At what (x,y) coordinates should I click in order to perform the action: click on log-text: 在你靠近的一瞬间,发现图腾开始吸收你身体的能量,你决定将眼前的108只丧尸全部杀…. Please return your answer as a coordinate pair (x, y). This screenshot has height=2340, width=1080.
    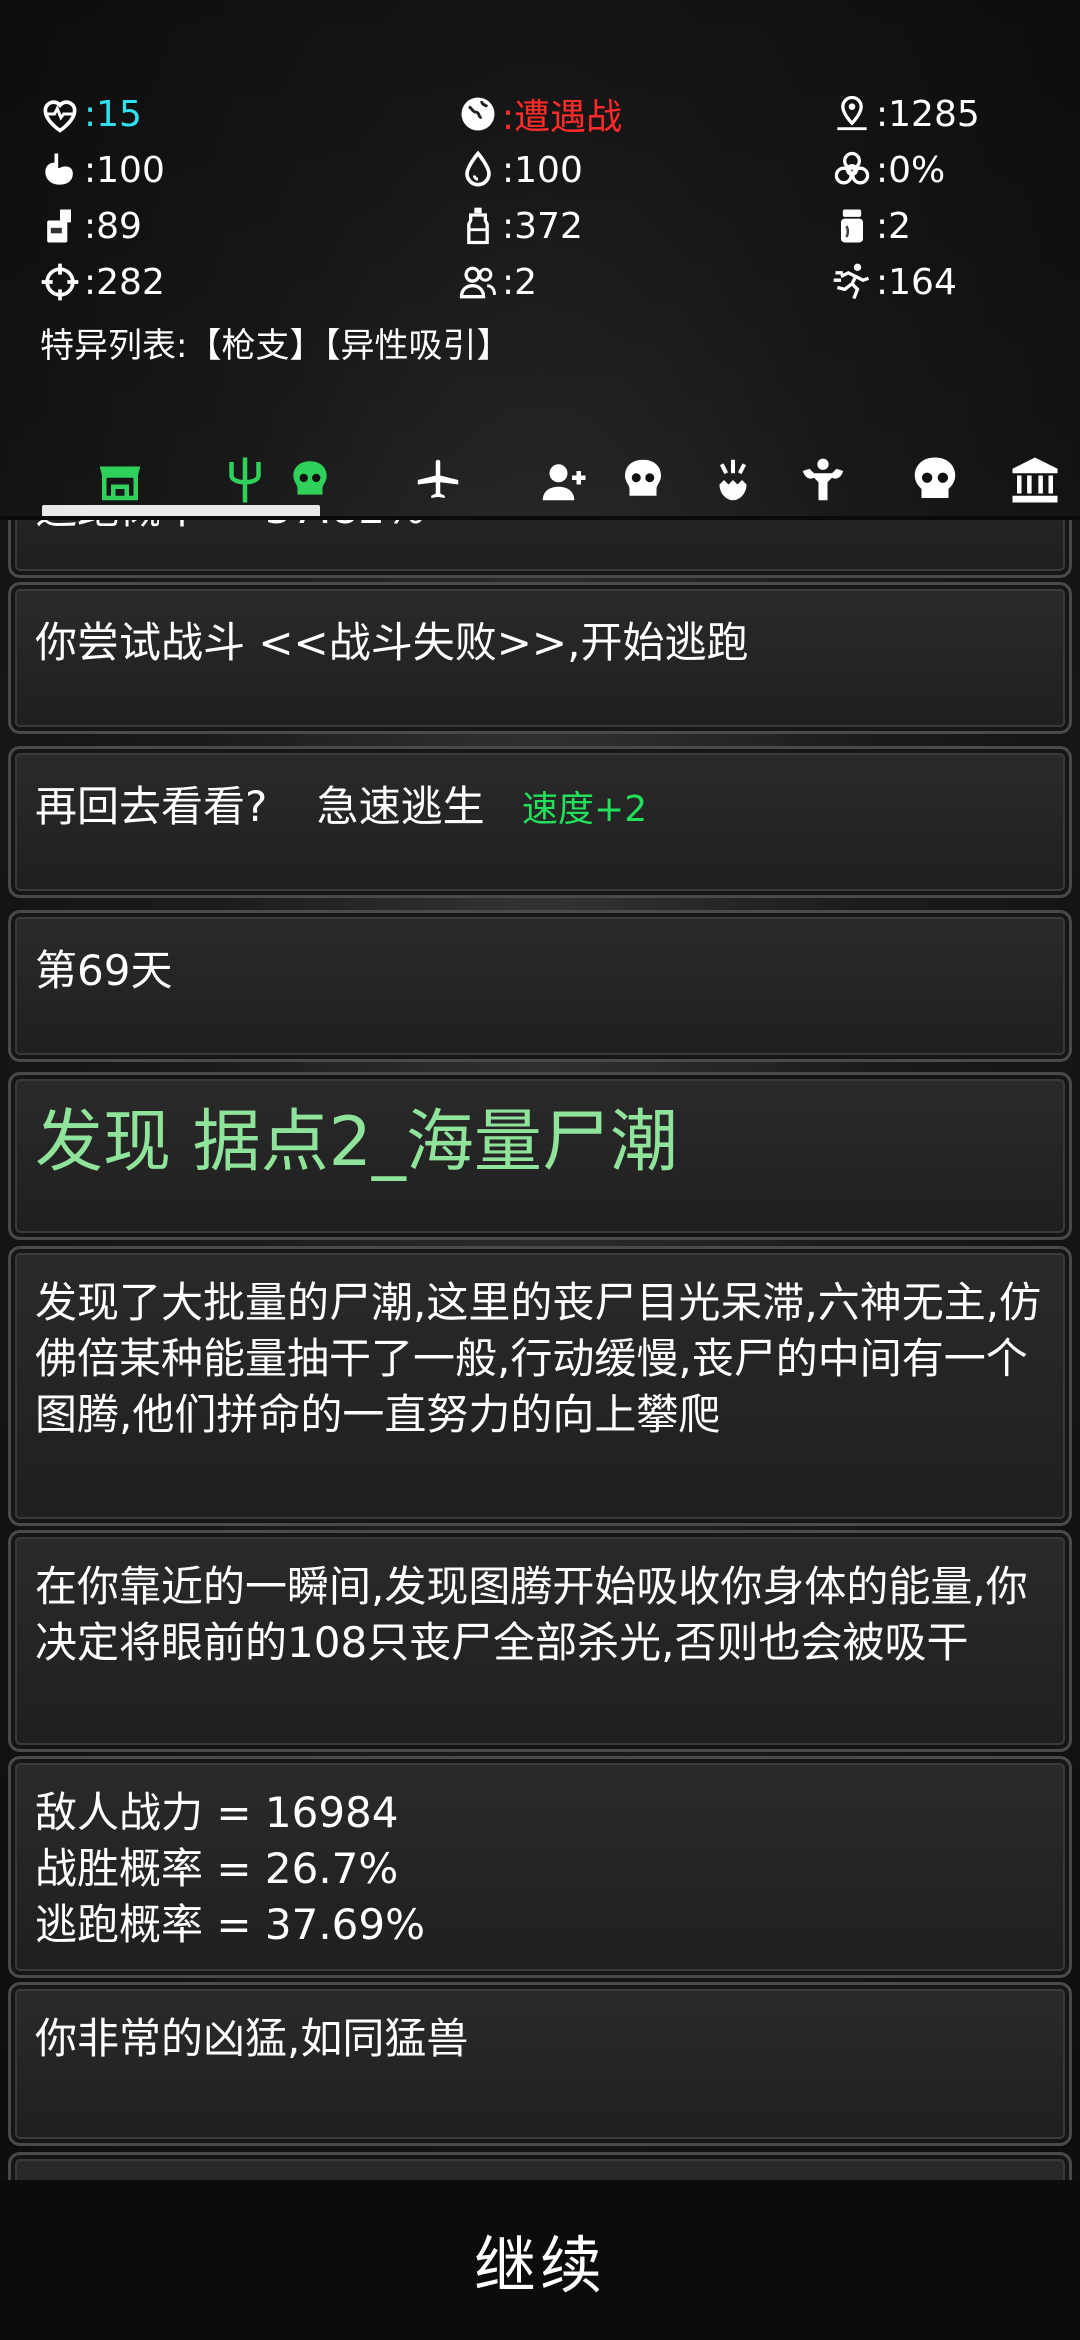
    Looking at the image, I should click on (531, 1614).